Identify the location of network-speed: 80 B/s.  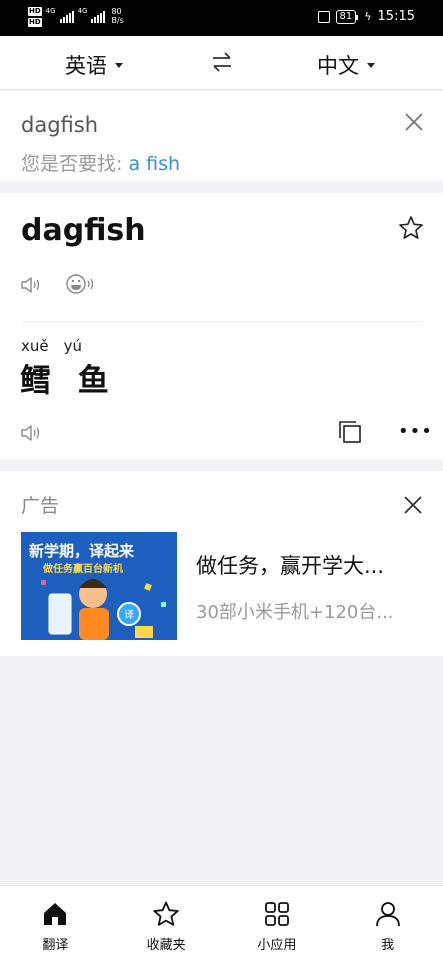
(117, 16).